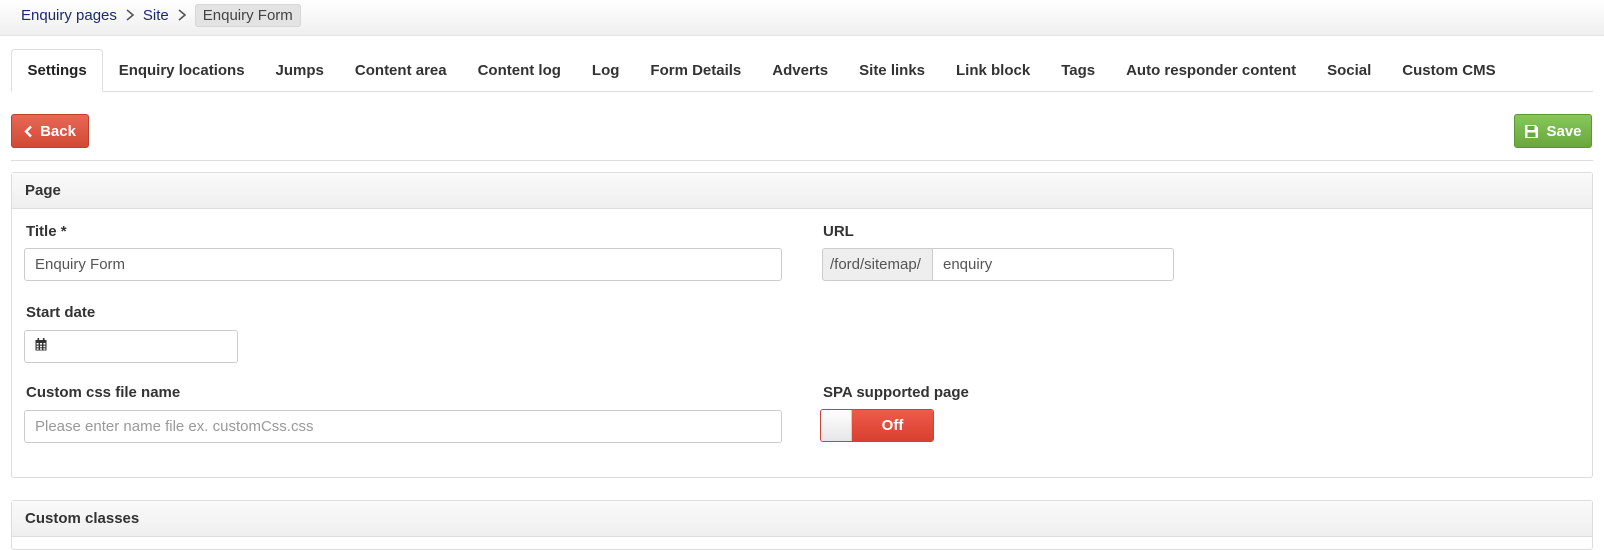 The width and height of the screenshot is (1604, 550). Describe the element at coordinates (1349, 70) in the screenshot. I see `tab-social: Social` at that location.